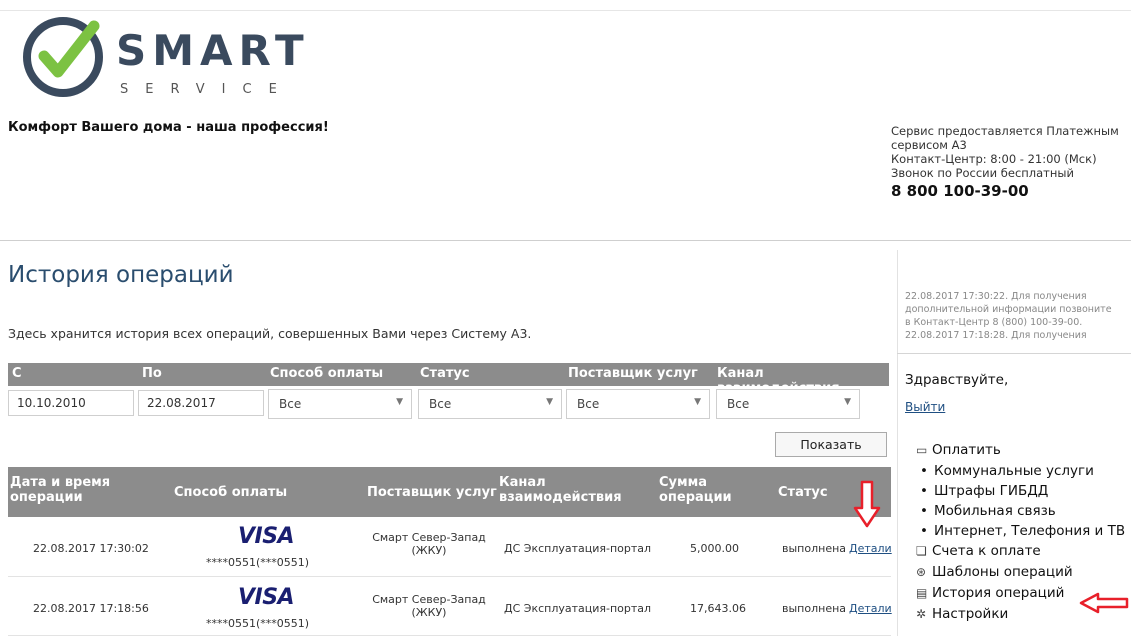 The width and height of the screenshot is (1131, 636). What do you see at coordinates (867, 504) in the screenshot?
I see `annotation-arrow-down-icon` at bounding box center [867, 504].